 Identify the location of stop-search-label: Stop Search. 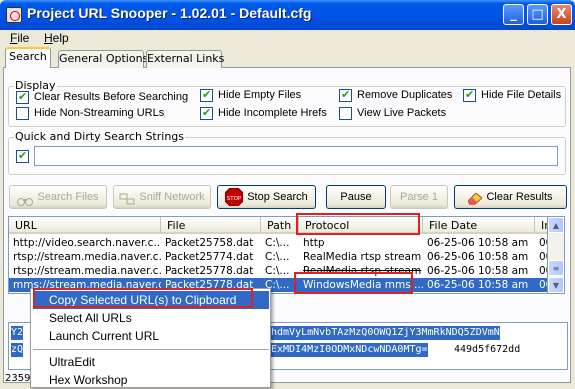
(277, 197).